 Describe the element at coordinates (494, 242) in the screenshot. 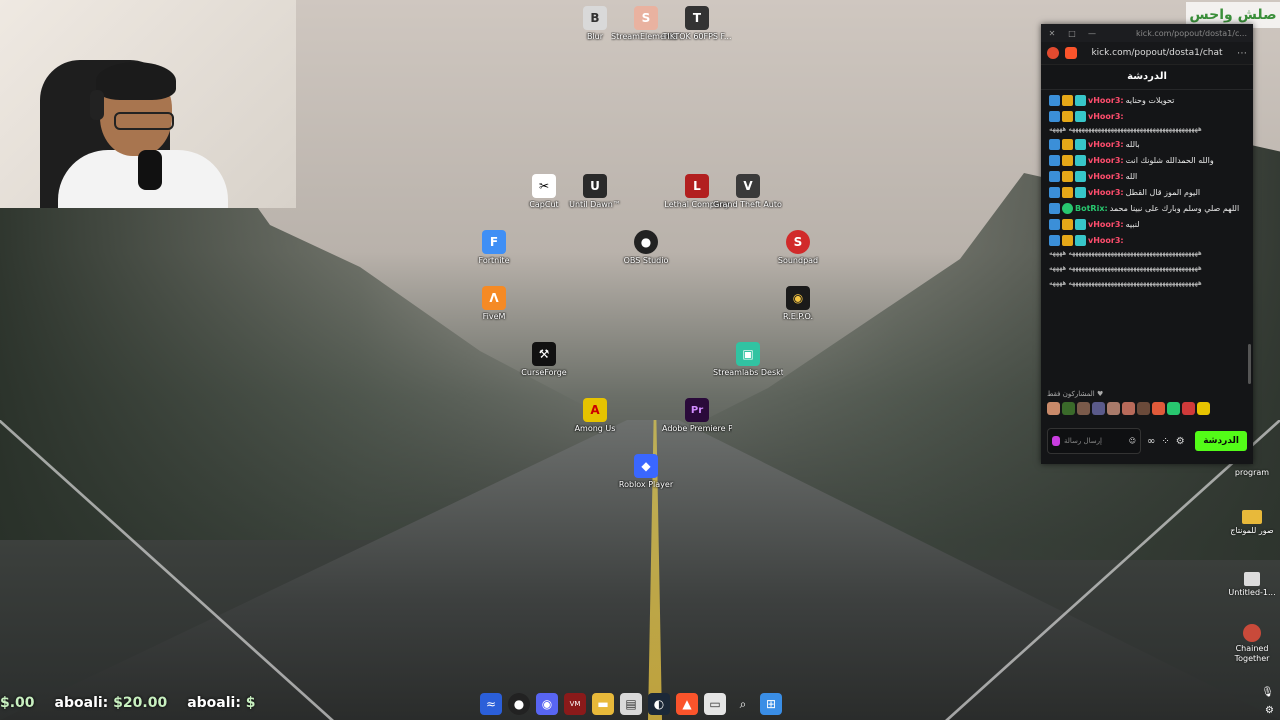

I see `fortnite-icon: F` at that location.